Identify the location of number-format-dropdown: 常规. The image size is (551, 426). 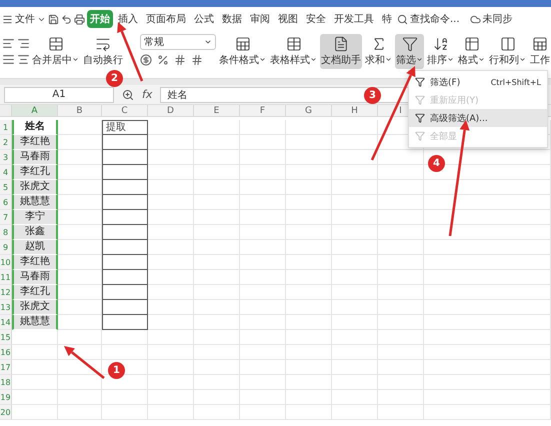
(178, 42).